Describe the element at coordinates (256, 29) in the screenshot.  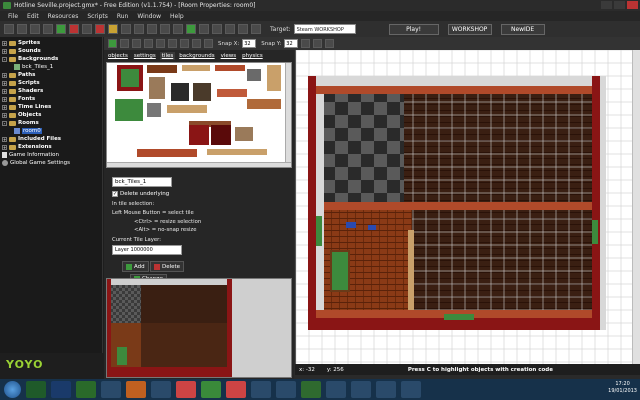
I see `help-icon` at that location.